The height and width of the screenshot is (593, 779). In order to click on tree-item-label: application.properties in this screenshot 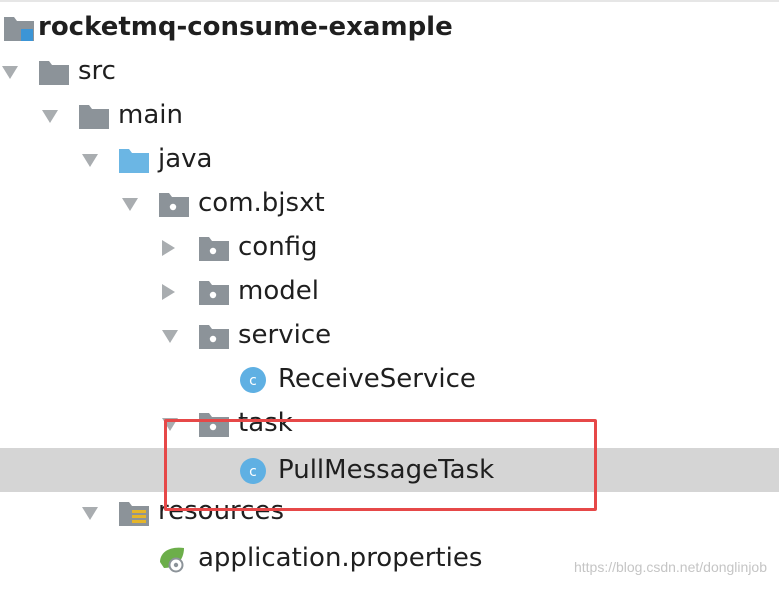, I will do `click(340, 558)`.